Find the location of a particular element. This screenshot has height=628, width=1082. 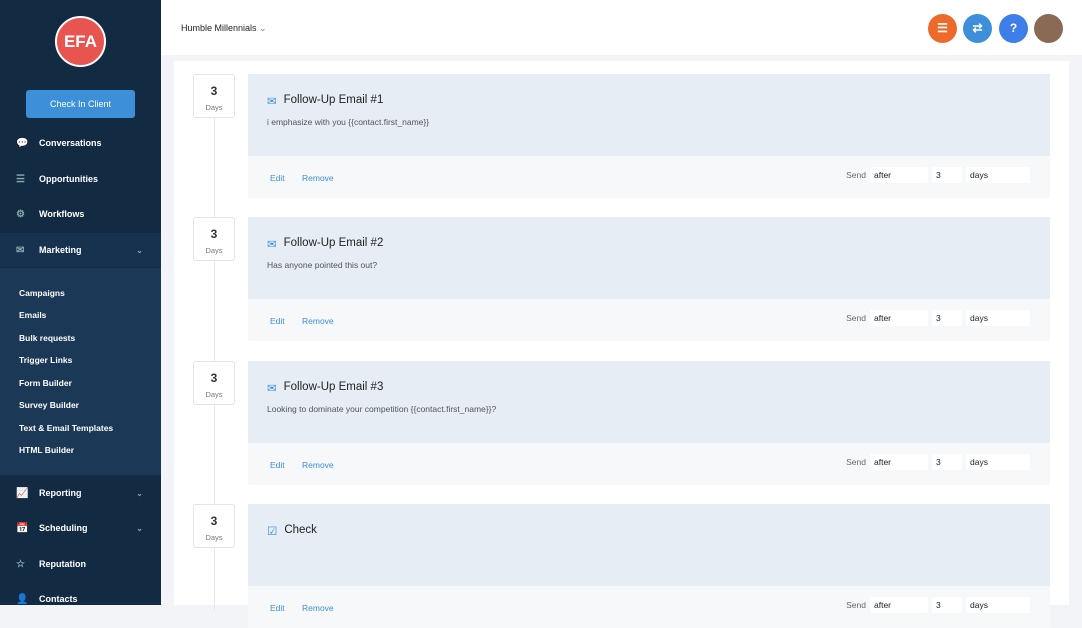

avatar is located at coordinates (1048, 28).